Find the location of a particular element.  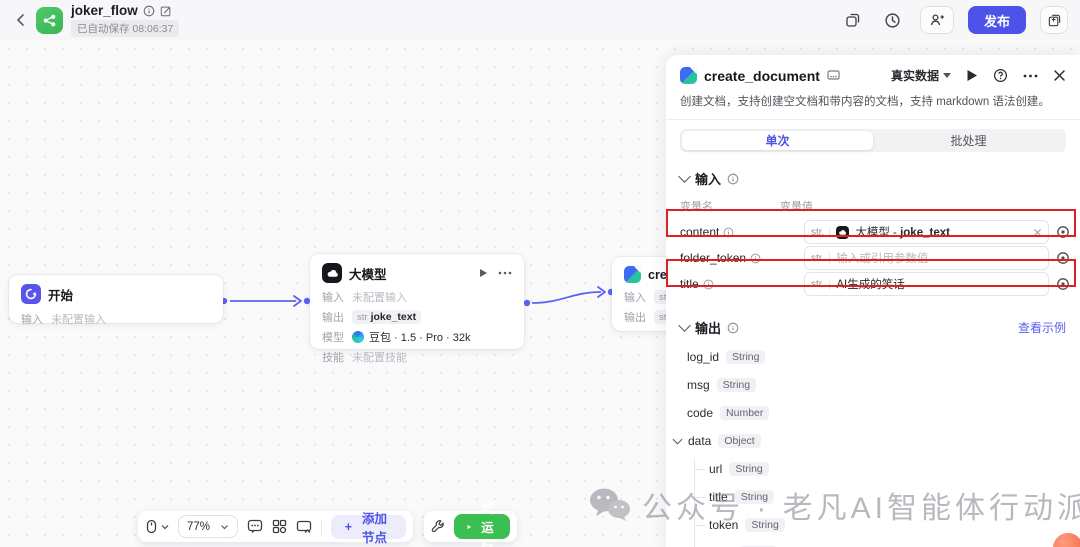

llm-run-icon is located at coordinates (483, 273).